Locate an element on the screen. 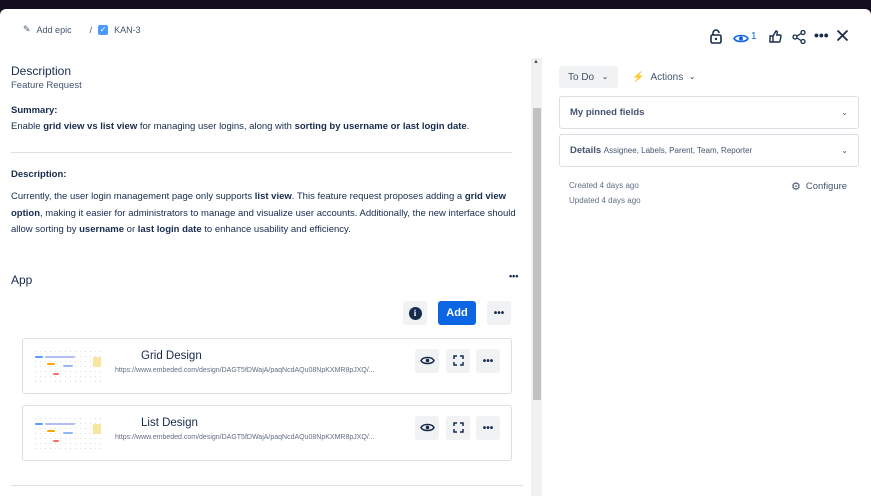 The height and width of the screenshot is (496, 871). configure-button: ⚙ Configure is located at coordinates (819, 186).